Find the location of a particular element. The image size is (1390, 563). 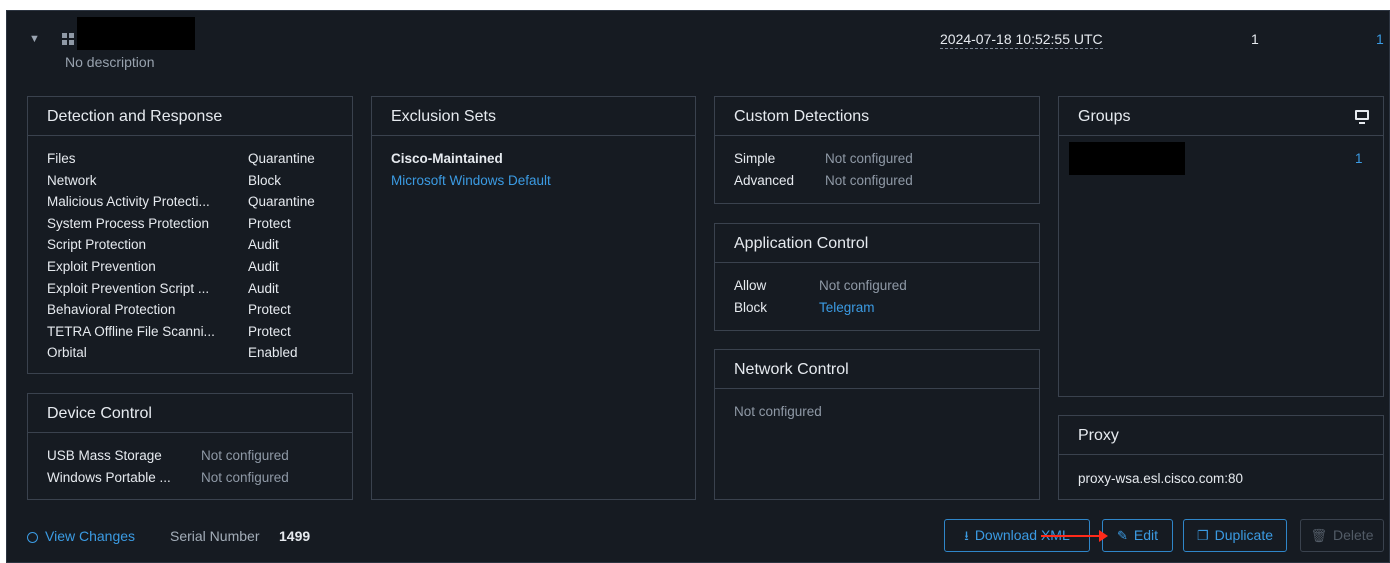

groups-title: Groups is located at coordinates (1104, 116).